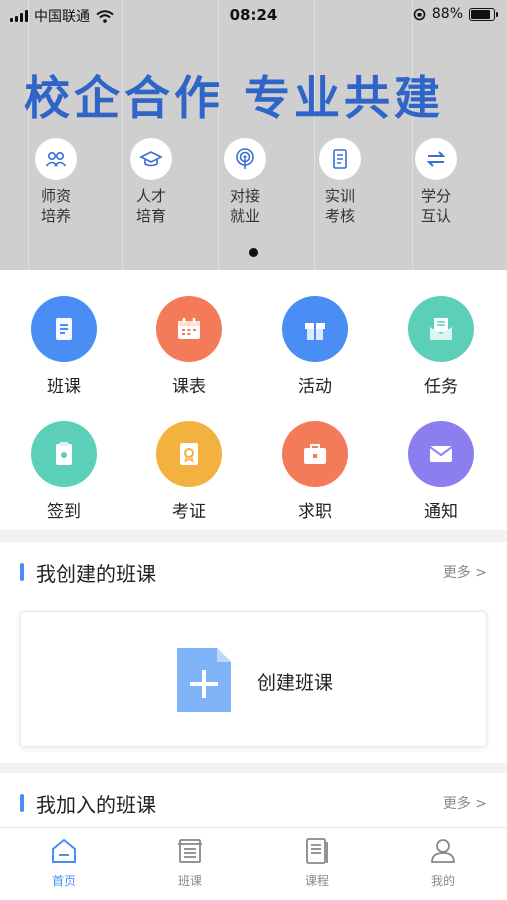 The height and width of the screenshot is (900, 507). What do you see at coordinates (150, 196) in the screenshot?
I see `feature-label-line1: 人才` at bounding box center [150, 196].